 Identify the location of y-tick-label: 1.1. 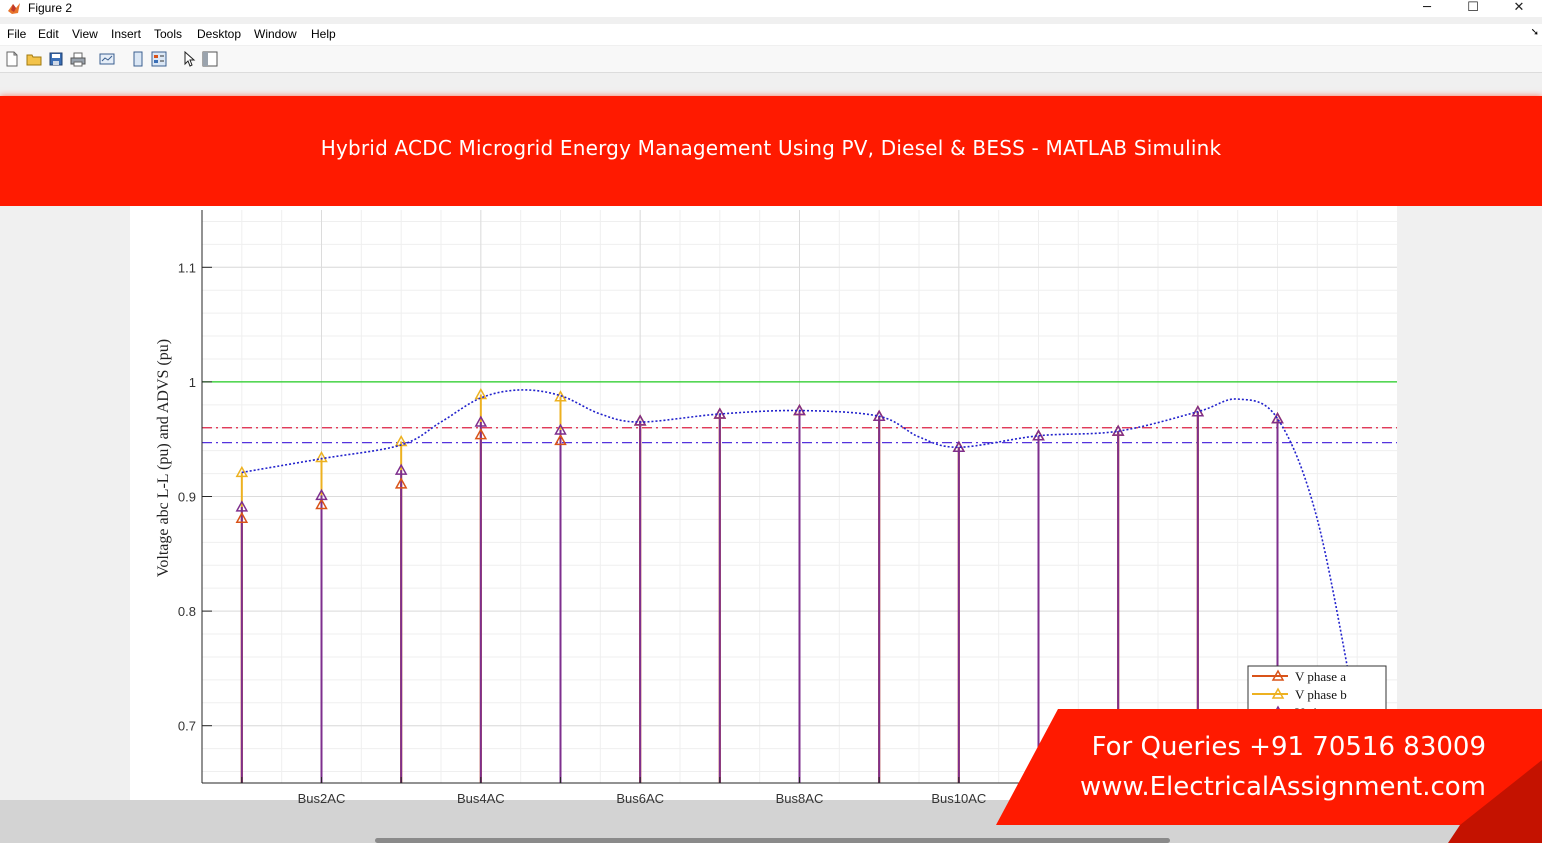
(187, 267).